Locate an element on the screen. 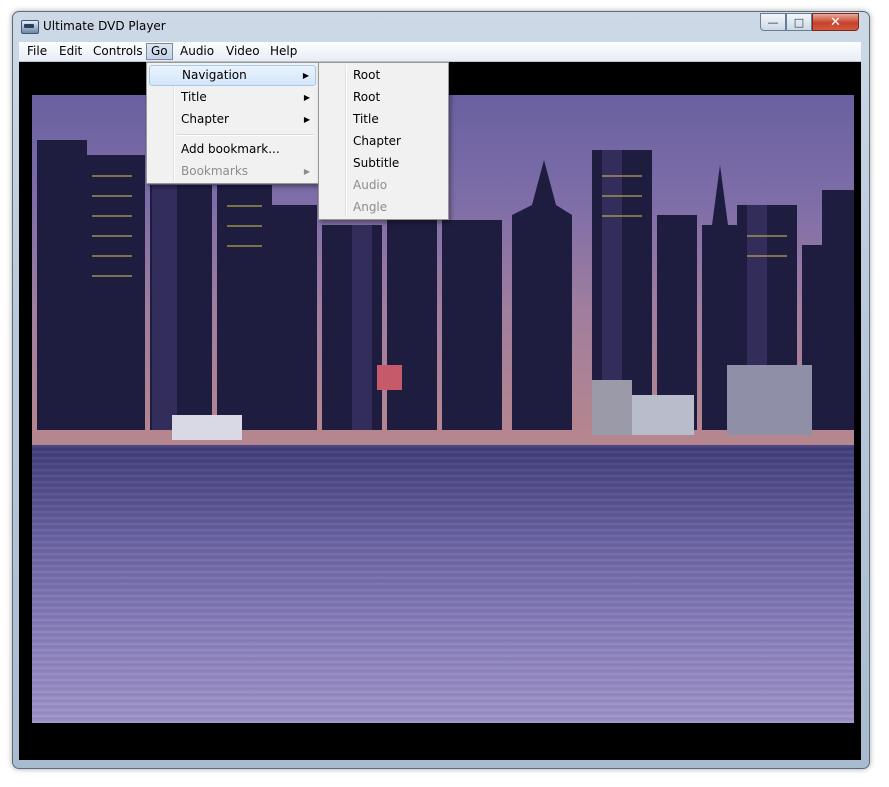 The width and height of the screenshot is (889, 787). maximize-button: □ is located at coordinates (799, 22).